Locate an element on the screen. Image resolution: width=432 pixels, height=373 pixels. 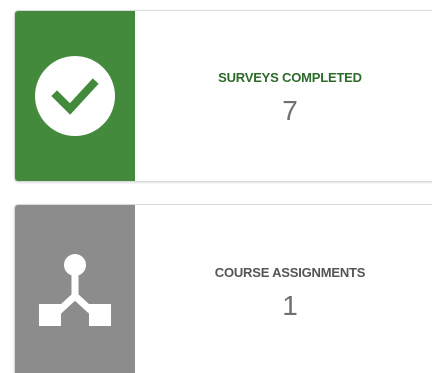
branching-path-icon is located at coordinates (75, 289).